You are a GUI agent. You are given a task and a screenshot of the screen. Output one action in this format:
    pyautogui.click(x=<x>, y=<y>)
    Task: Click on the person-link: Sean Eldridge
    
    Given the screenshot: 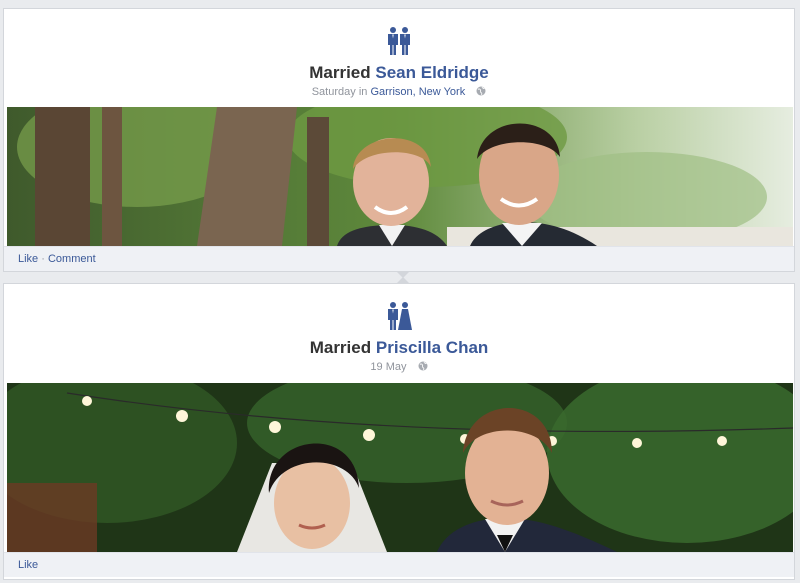 What is the action you would take?
    pyautogui.click(x=431, y=72)
    